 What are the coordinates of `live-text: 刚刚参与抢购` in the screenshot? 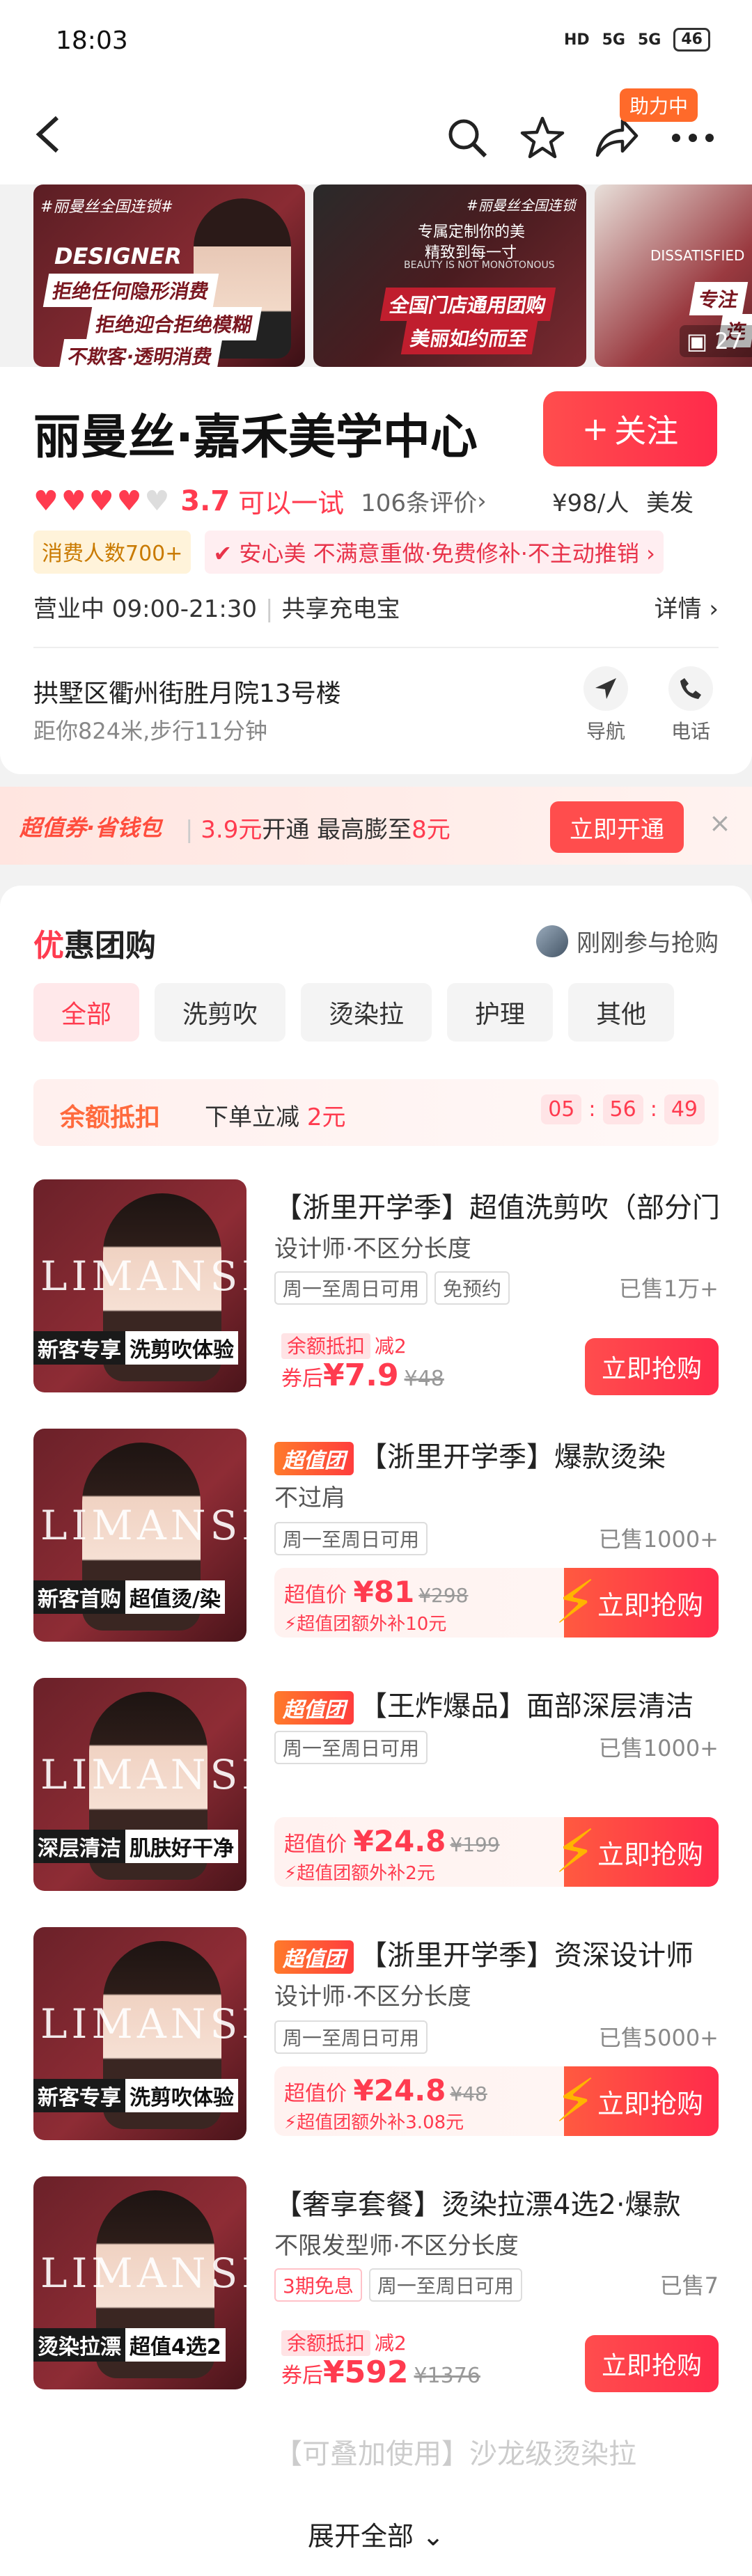 It's located at (648, 943).